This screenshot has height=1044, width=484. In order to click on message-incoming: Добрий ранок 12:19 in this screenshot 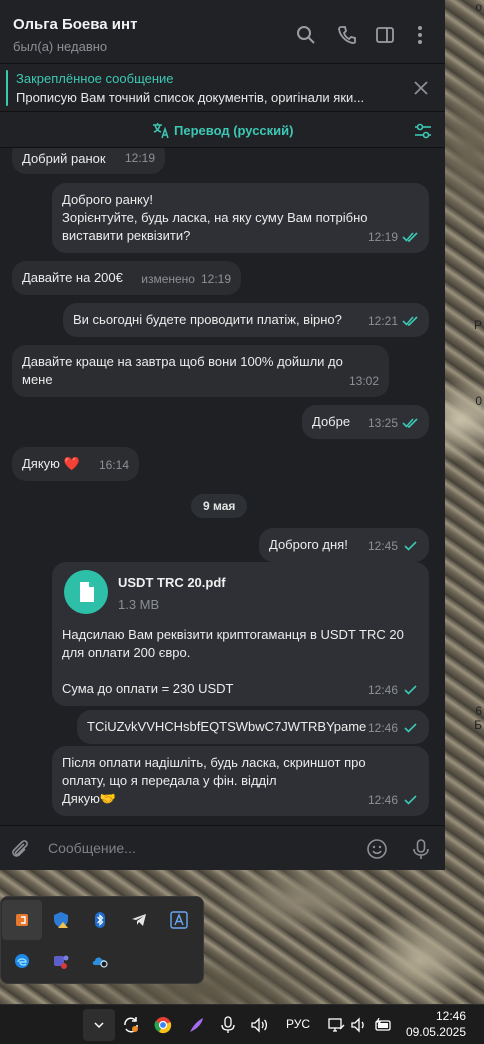, I will do `click(88, 161)`.